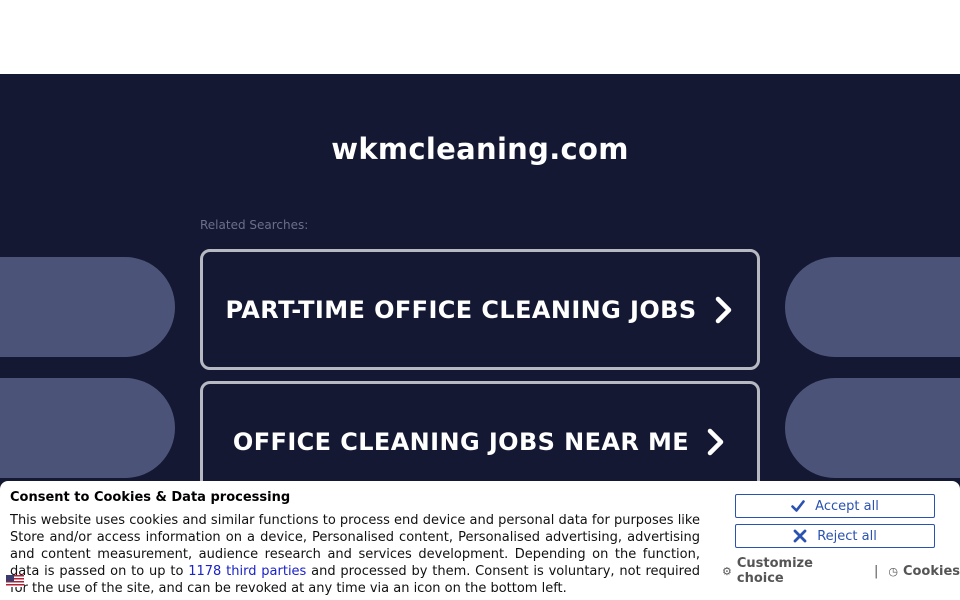 Image resolution: width=960 pixels, height=600 pixels. I want to click on domain-title: wkmcleaning.com, so click(480, 149).